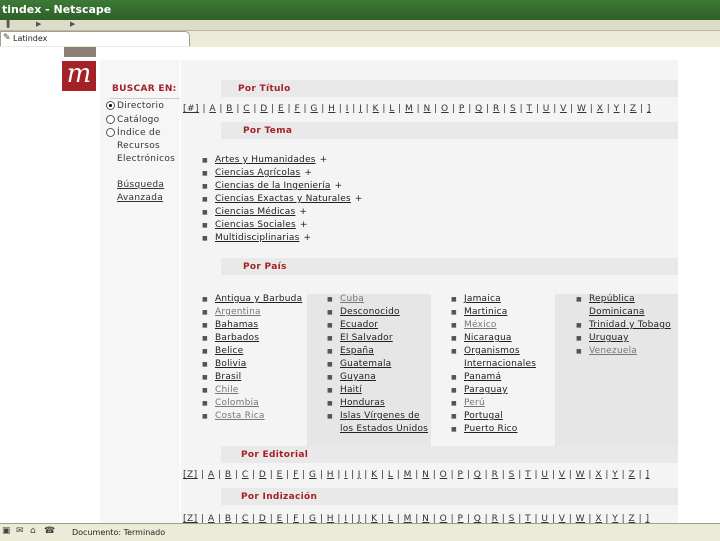 The height and width of the screenshot is (541, 720). Describe the element at coordinates (359, 325) in the screenshot. I see `country-link: Ecuador` at that location.